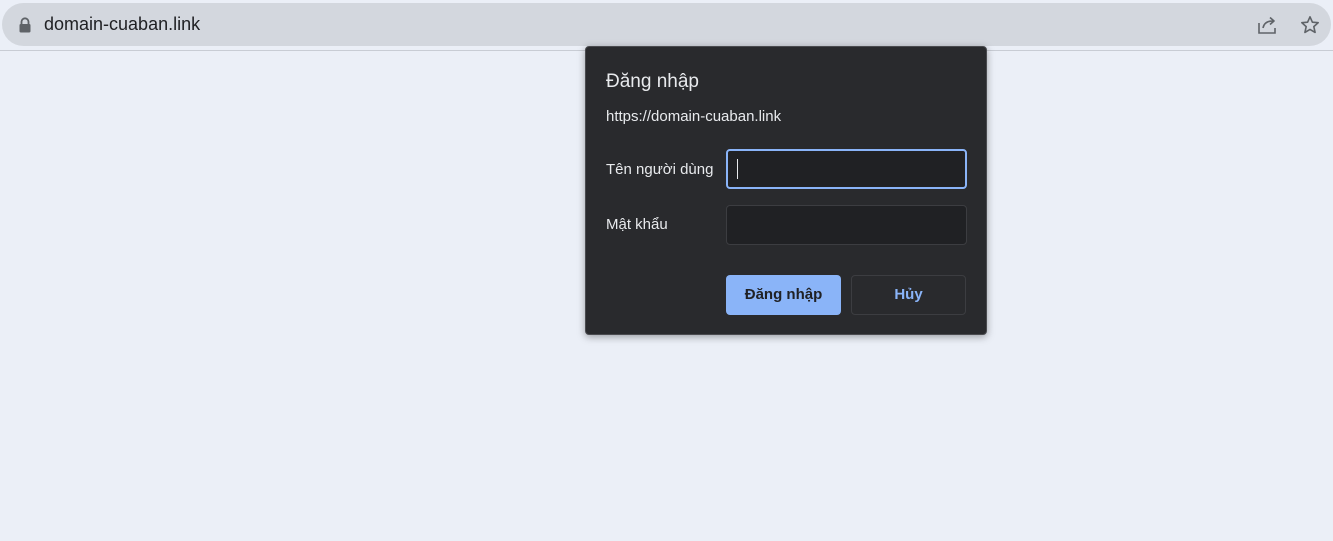 The height and width of the screenshot is (541, 1333). What do you see at coordinates (694, 116) in the screenshot?
I see `dialog-origin-url: https://domain-cuaban.link` at bounding box center [694, 116].